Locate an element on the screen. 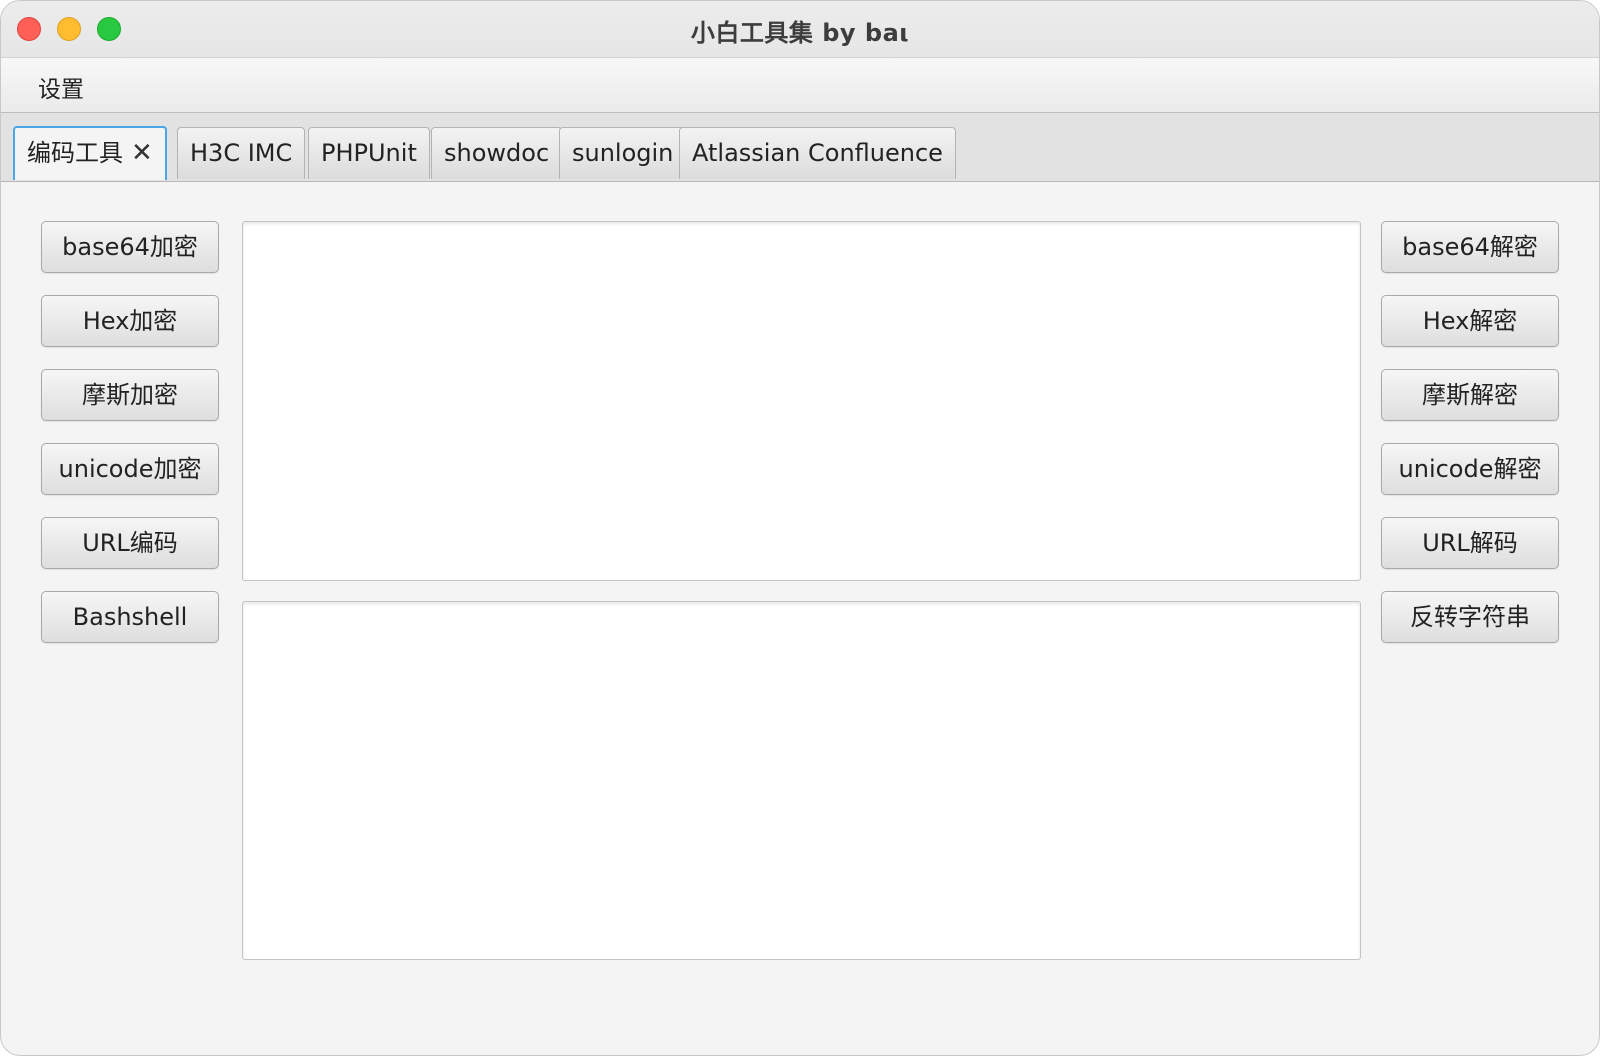  base64-encode-button: base64加密 is located at coordinates (130, 247).